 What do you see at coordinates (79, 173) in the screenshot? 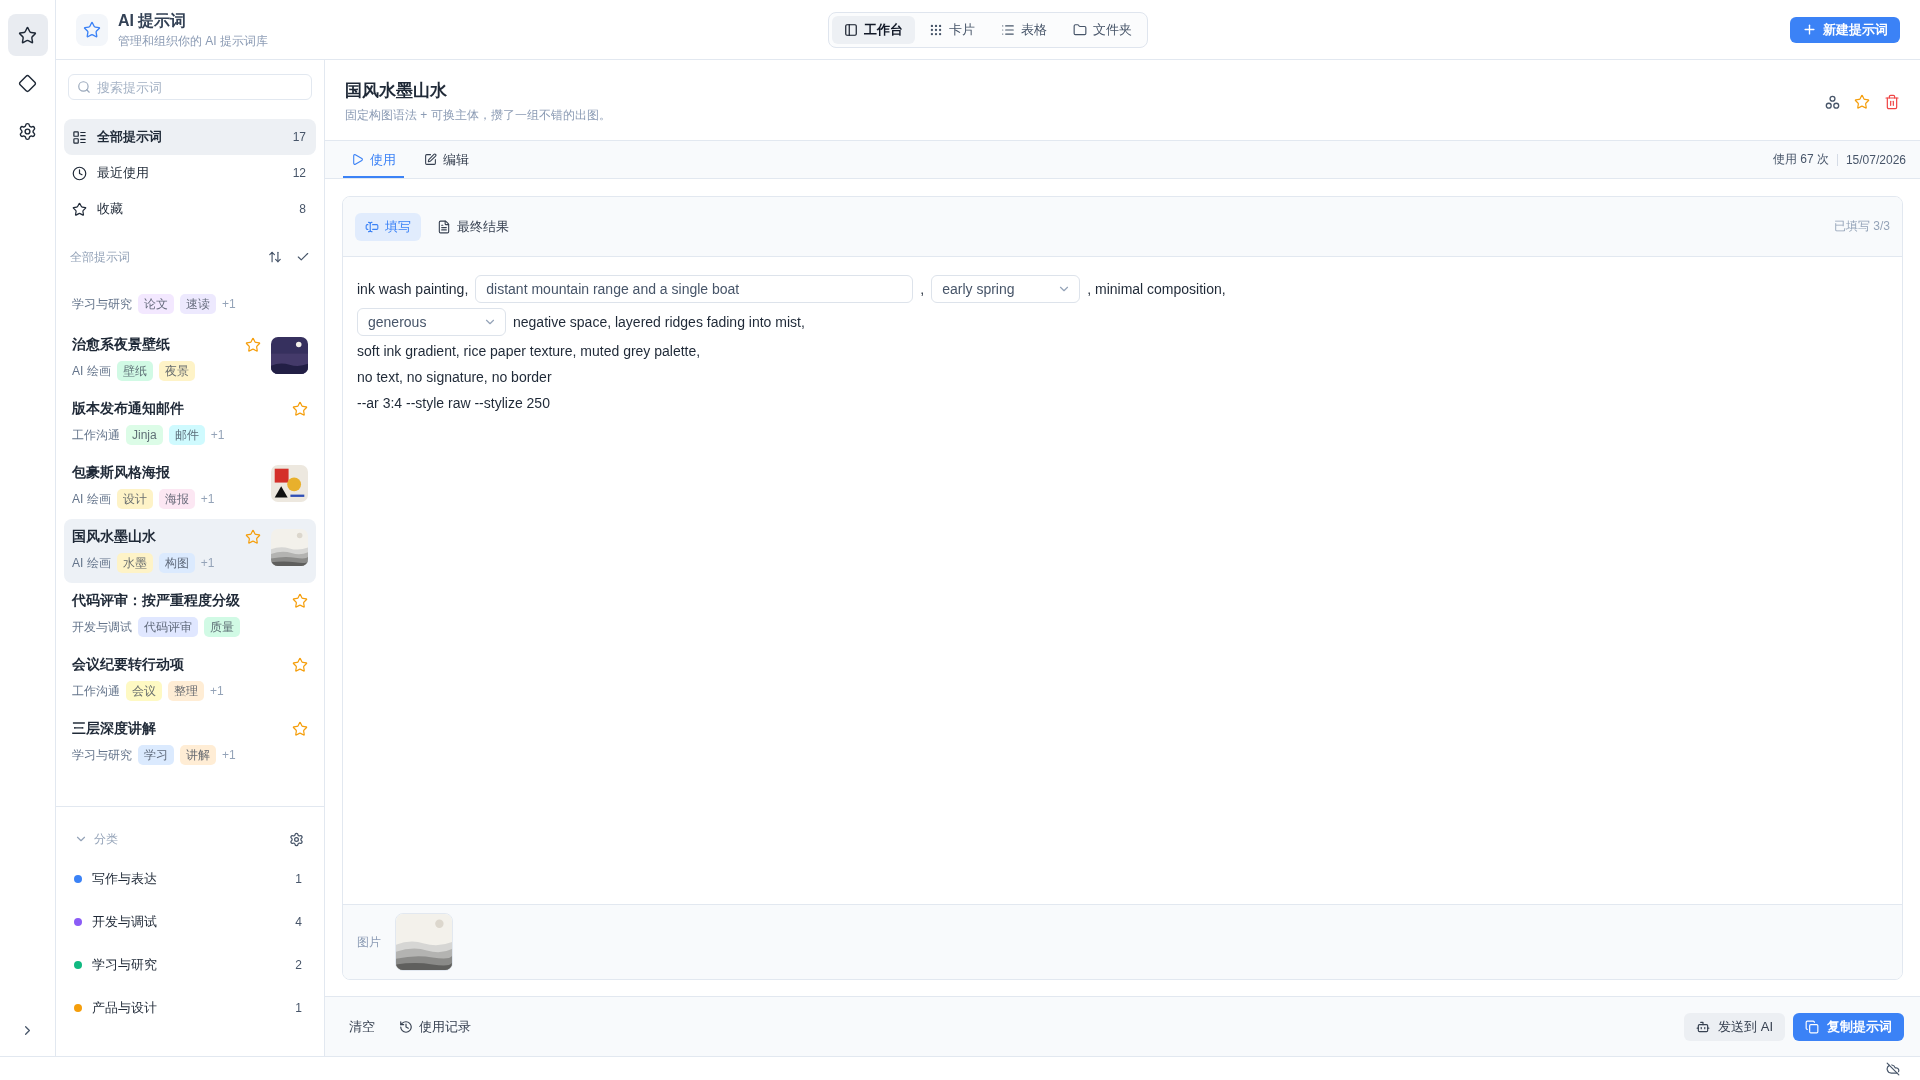
I see `clock-icon` at bounding box center [79, 173].